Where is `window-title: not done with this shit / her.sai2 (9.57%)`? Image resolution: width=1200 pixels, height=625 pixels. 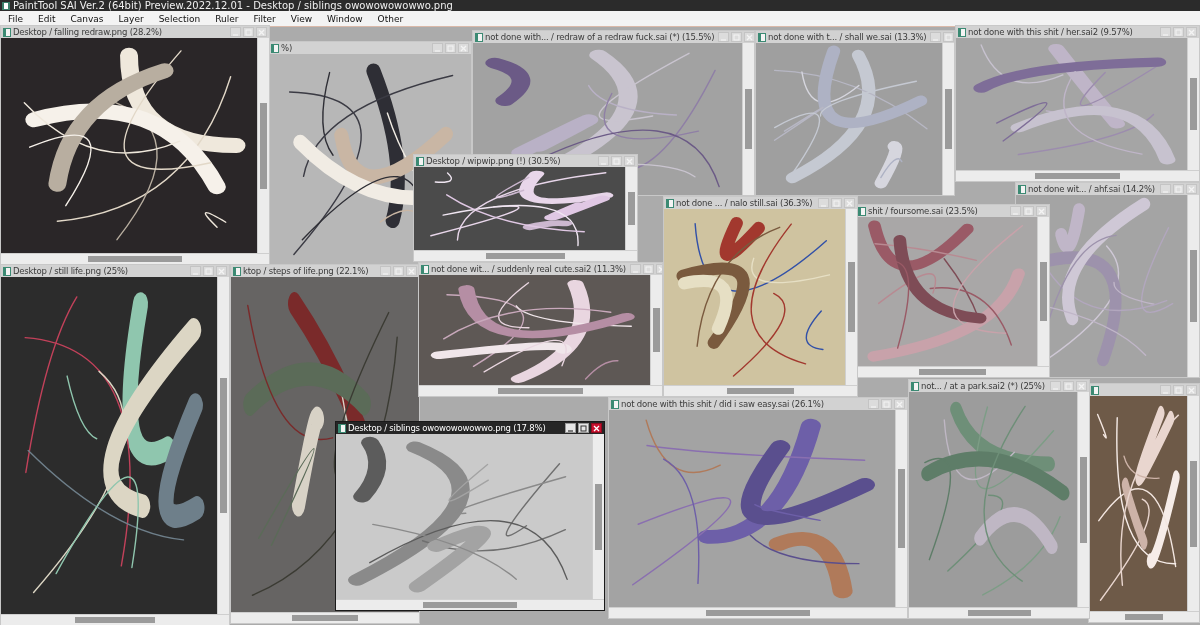 window-title: not done with this shit / her.sai2 (9.57%) is located at coordinates (1050, 32).